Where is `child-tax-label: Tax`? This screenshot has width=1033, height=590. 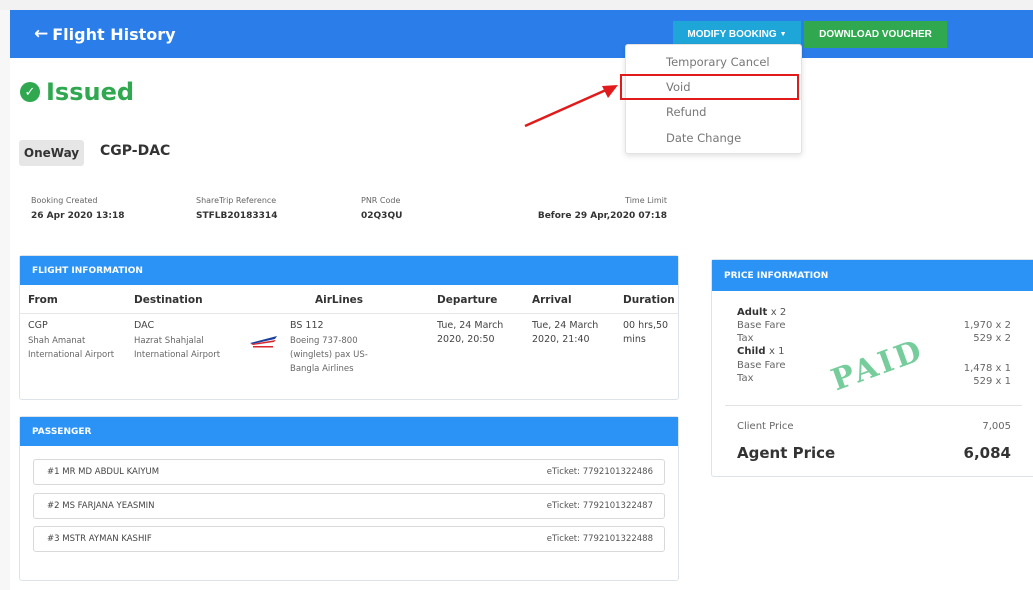 child-tax-label: Tax is located at coordinates (745, 378).